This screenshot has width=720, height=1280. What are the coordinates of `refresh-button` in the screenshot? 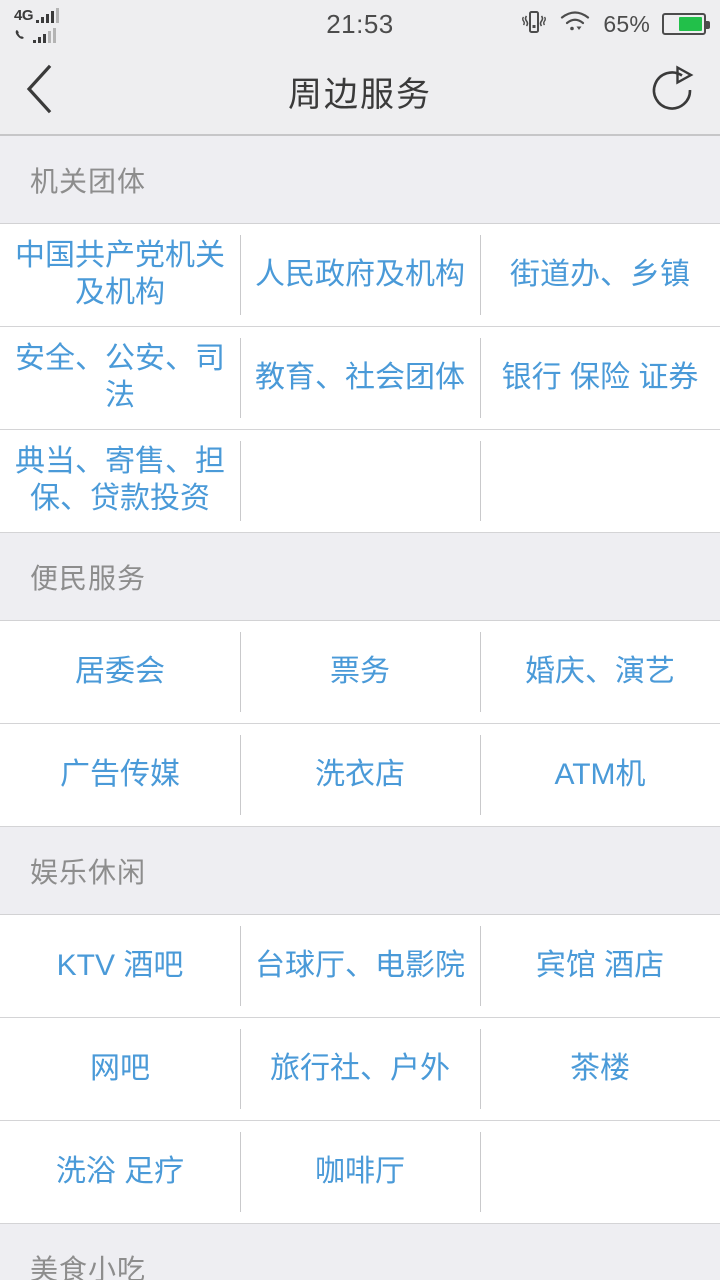 It's located at (670, 91).